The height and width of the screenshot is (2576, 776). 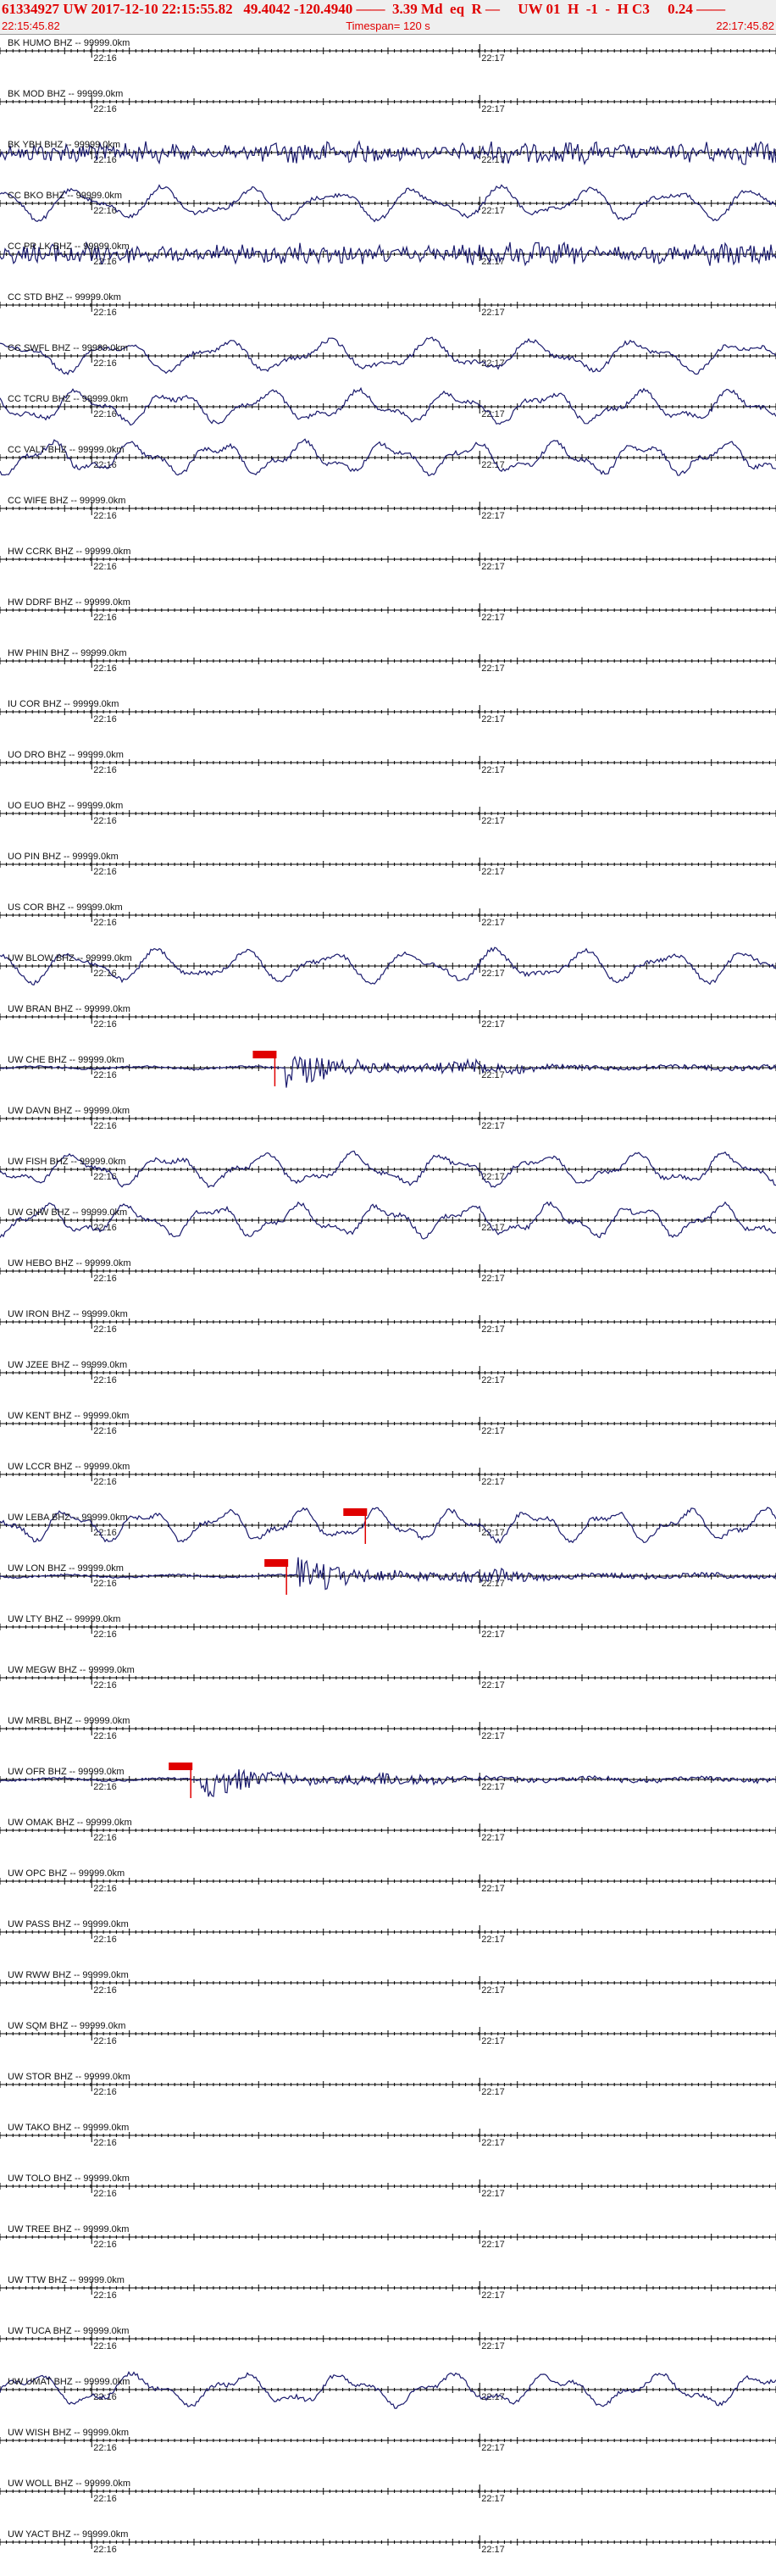 I want to click on channel-panel: 22:16 22:17 UW KENT BHZ -- 99999.0km, so click(x=388, y=1423).